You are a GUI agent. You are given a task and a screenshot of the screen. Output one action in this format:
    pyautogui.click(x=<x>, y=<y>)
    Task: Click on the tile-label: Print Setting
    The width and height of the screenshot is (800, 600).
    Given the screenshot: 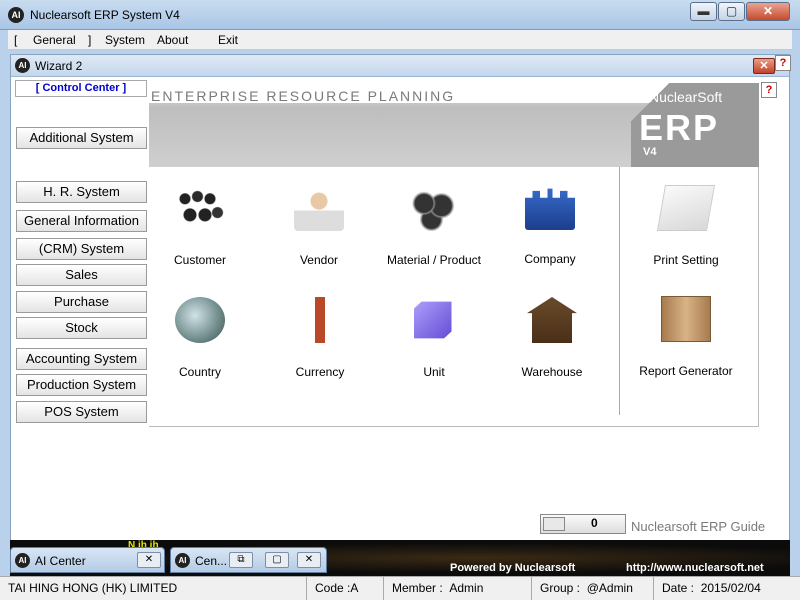 What is the action you would take?
    pyautogui.click(x=686, y=260)
    